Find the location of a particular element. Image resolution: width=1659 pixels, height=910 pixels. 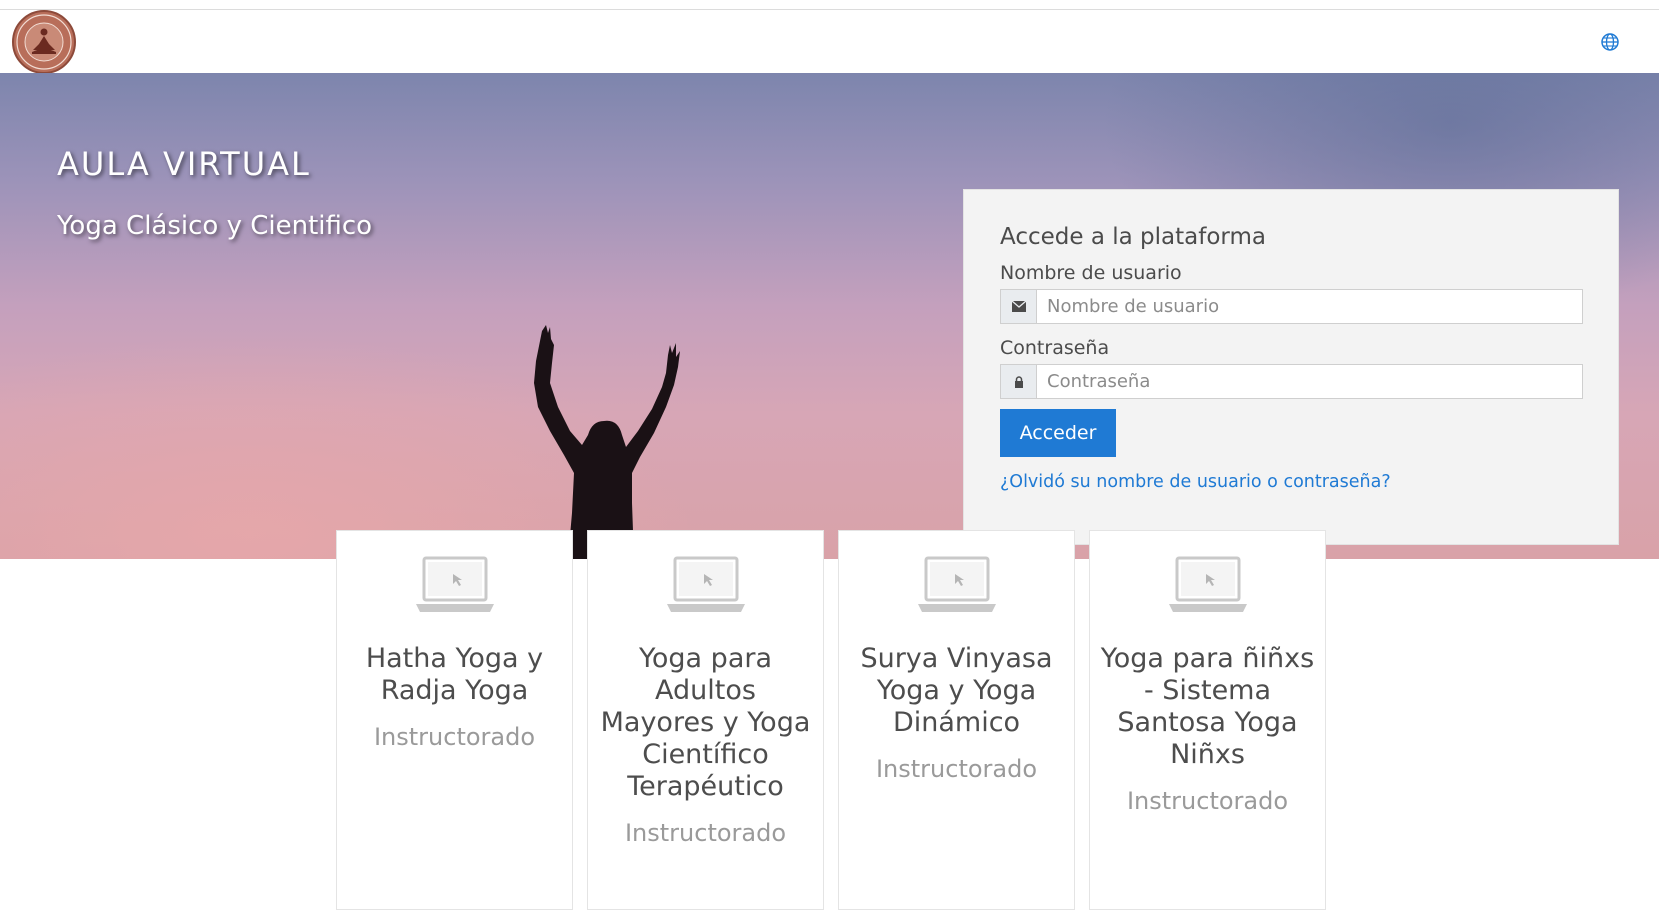

course-title: Hatha Yoga y Radja Yoga is located at coordinates (454, 674).